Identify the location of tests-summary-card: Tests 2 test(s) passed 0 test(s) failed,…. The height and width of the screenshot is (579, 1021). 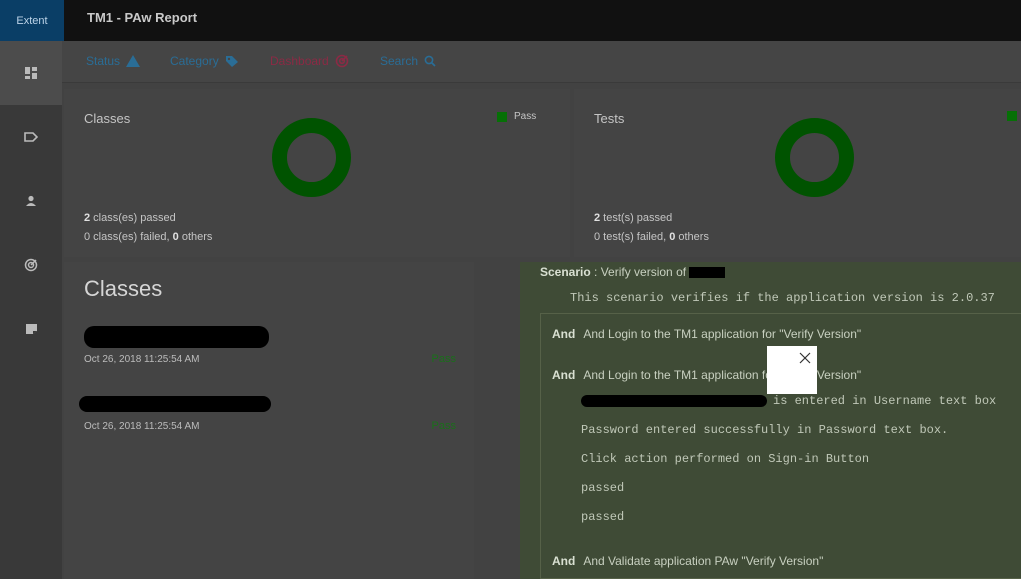
(797, 173).